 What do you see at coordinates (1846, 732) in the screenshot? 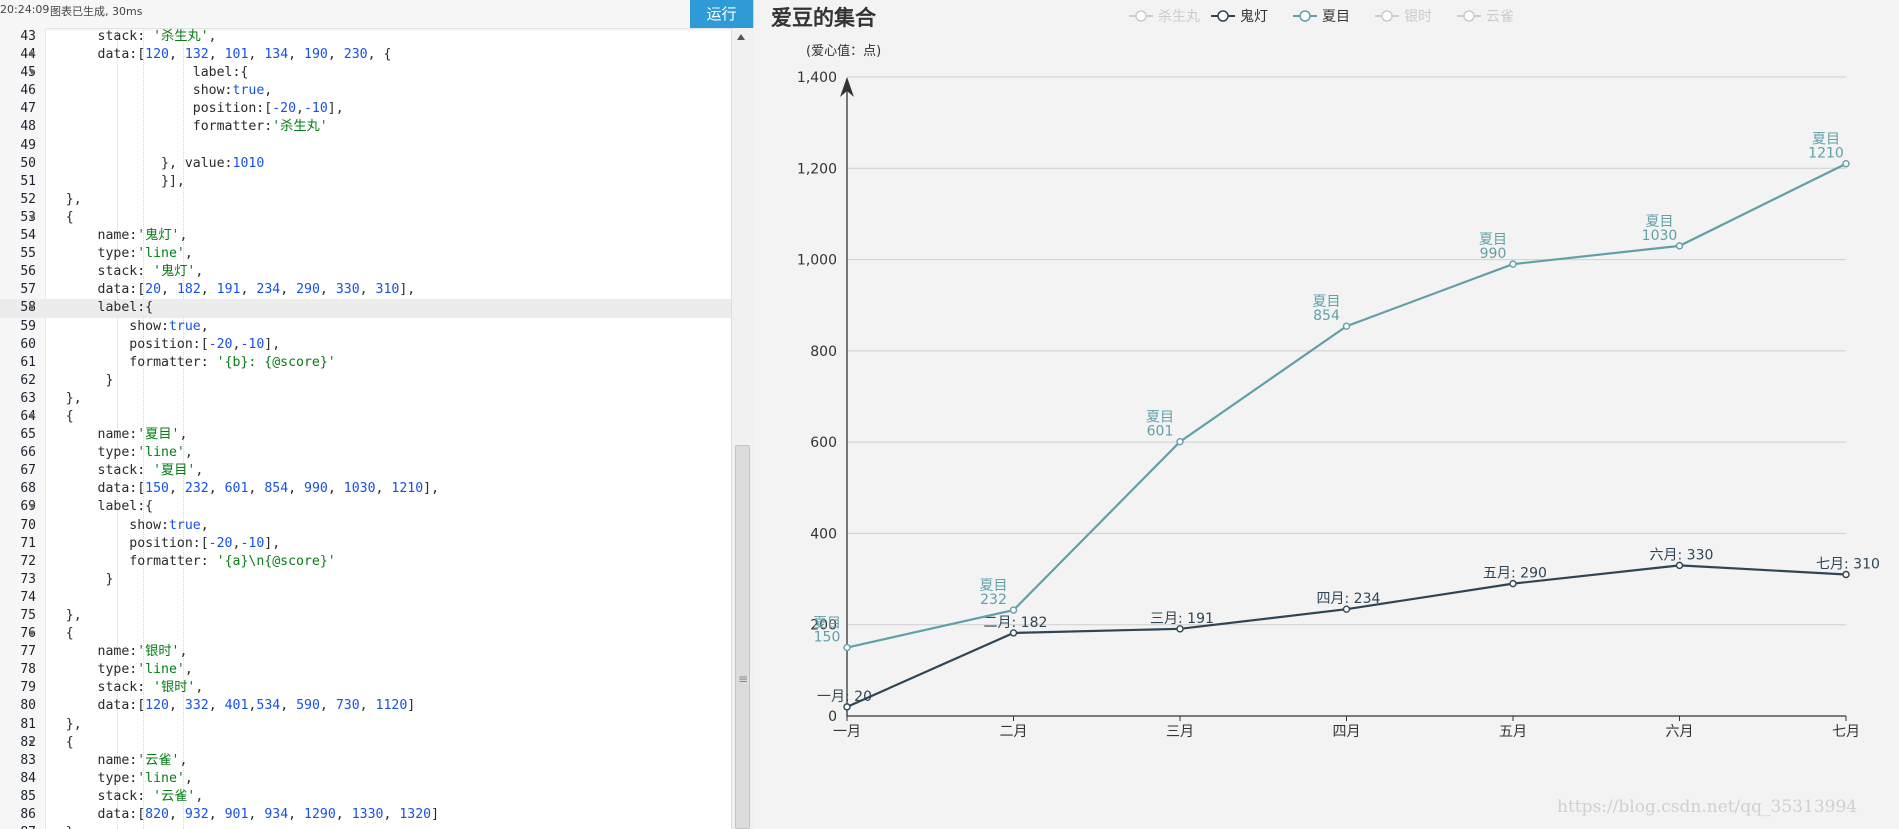
I see `x-tick-label: 七月` at bounding box center [1846, 732].